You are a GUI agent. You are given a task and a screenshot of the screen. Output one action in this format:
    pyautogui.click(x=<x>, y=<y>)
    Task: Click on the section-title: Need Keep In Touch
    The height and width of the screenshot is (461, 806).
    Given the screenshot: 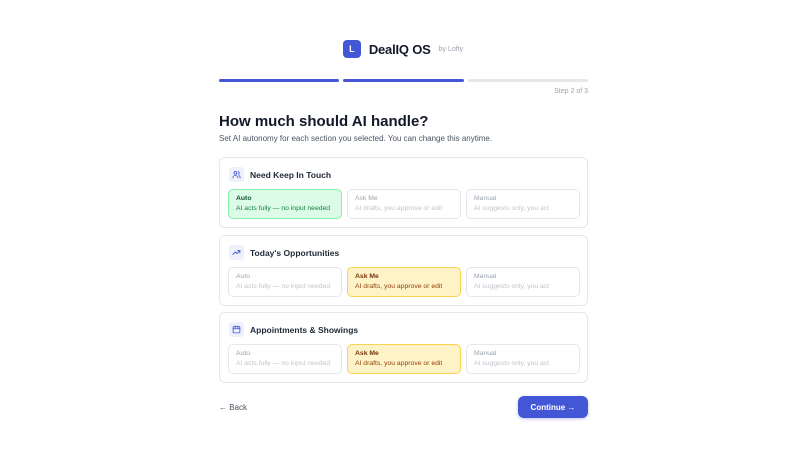 What is the action you would take?
    pyautogui.click(x=291, y=174)
    